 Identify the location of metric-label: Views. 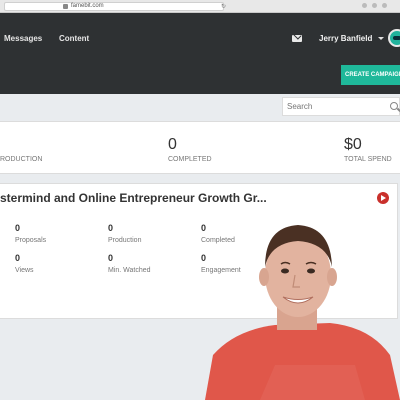
(24, 270).